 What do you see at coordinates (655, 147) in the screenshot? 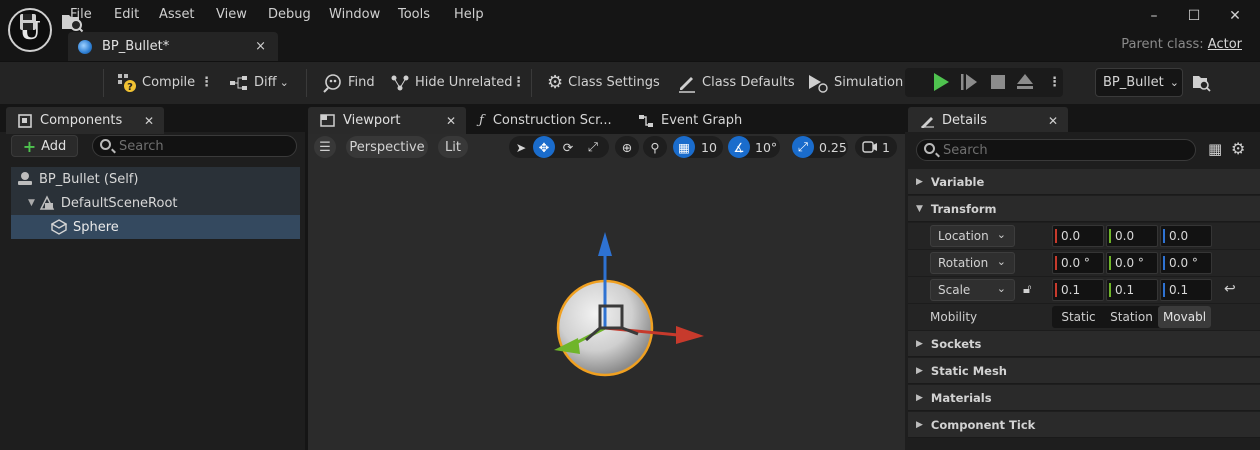
I see `surface-snap-icon: ⚲` at bounding box center [655, 147].